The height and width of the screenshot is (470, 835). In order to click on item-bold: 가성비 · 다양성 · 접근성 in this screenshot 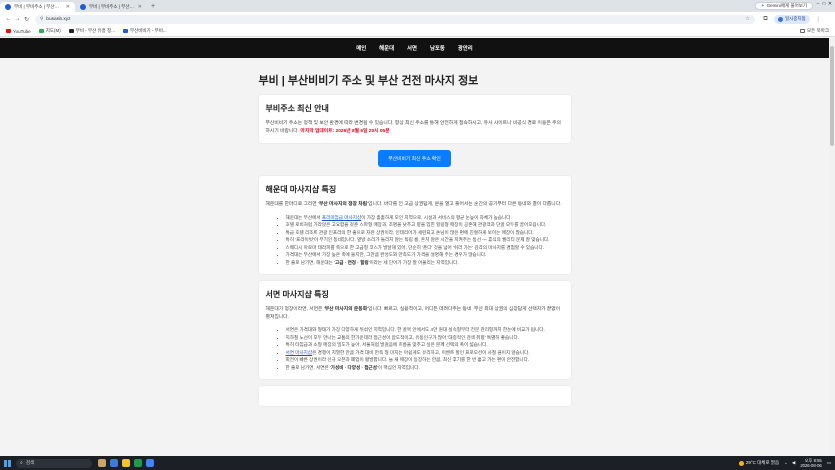, I will do `click(353, 367)`.